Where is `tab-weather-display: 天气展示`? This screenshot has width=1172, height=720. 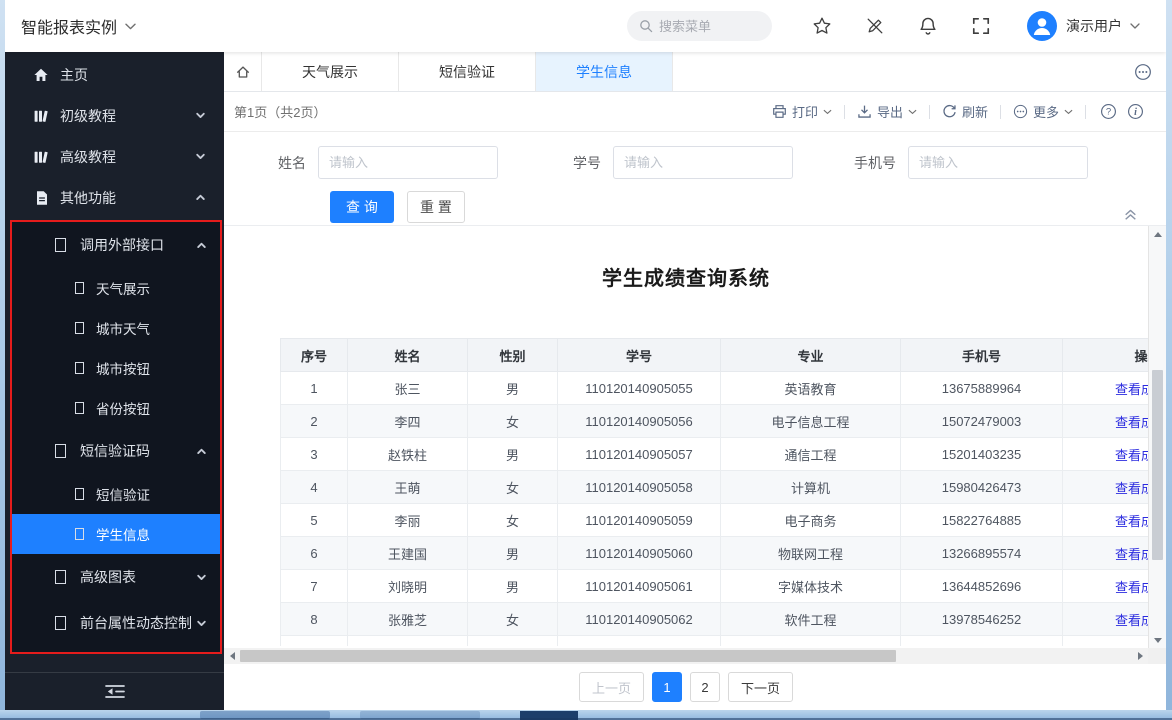 tab-weather-display: 天气展示 is located at coordinates (330, 71).